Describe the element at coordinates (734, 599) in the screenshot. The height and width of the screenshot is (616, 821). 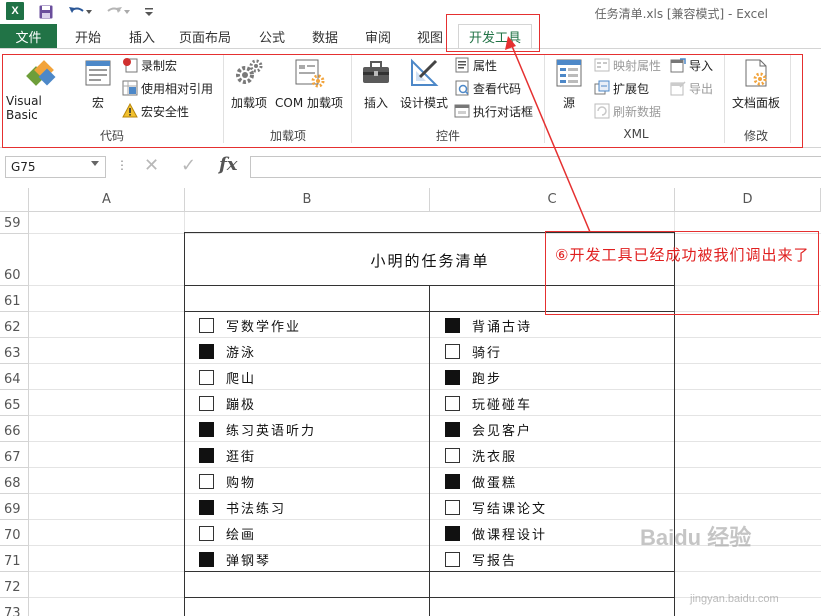
I see `baidu-watermark-url: jingyan.baidu.com` at that location.